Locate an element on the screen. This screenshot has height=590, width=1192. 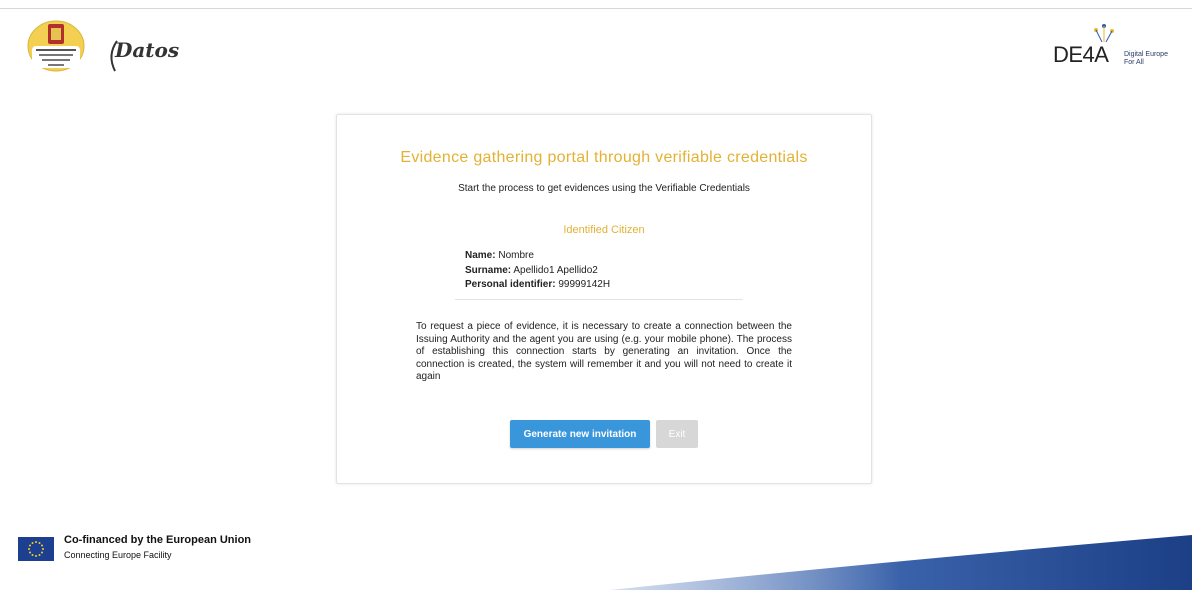
divider is located at coordinates (599, 299).